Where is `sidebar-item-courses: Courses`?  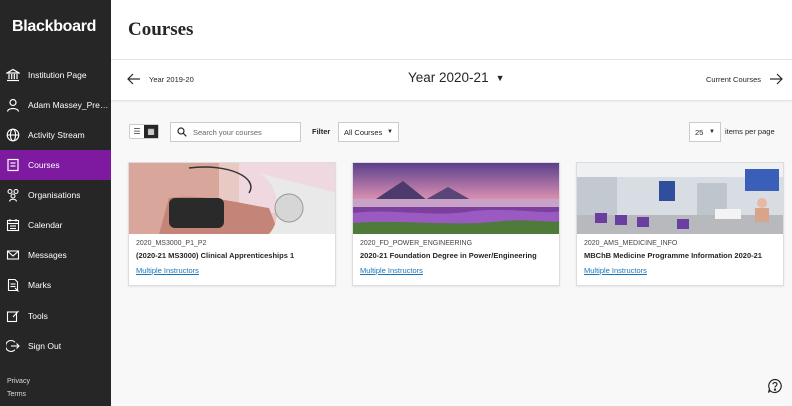
sidebar-item-courses: Courses is located at coordinates (55, 165).